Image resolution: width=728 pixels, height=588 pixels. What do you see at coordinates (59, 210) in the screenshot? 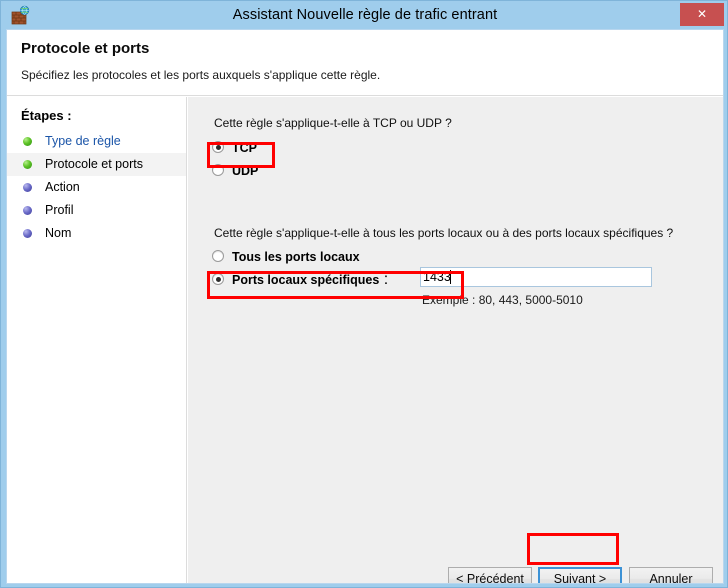
I see `sidebar-item-label: Profil` at bounding box center [59, 210].